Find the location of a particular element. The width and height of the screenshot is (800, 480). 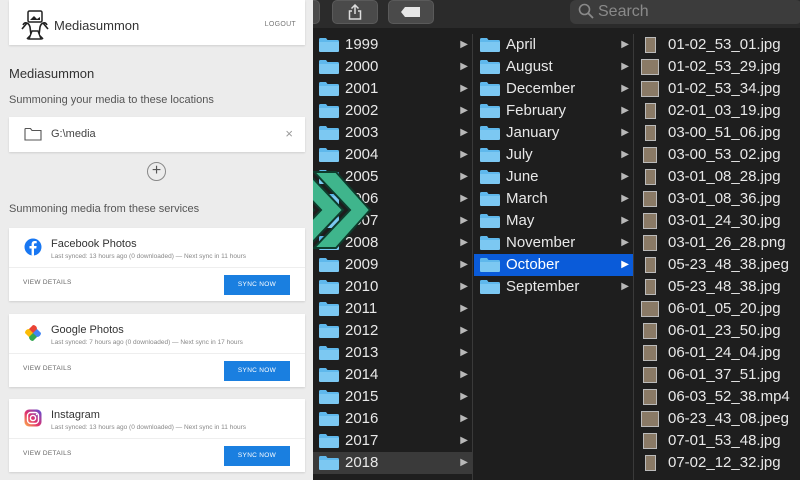

file-item: 03-00_53_02.jpg is located at coordinates (717, 155).